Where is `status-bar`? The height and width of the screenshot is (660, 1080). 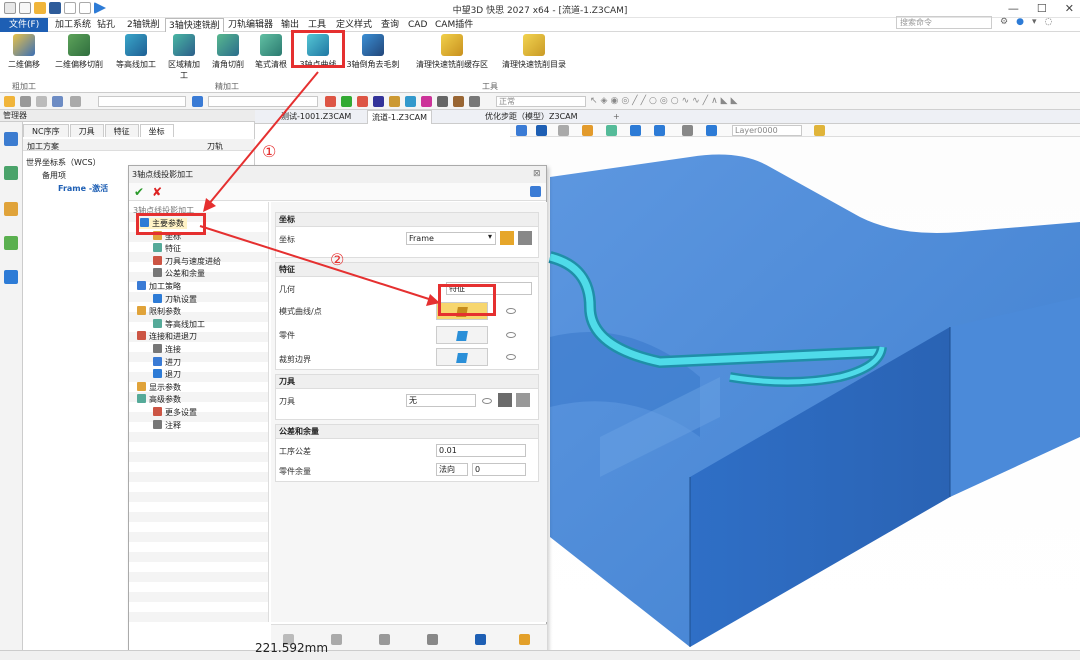
status-bar is located at coordinates (540, 655).